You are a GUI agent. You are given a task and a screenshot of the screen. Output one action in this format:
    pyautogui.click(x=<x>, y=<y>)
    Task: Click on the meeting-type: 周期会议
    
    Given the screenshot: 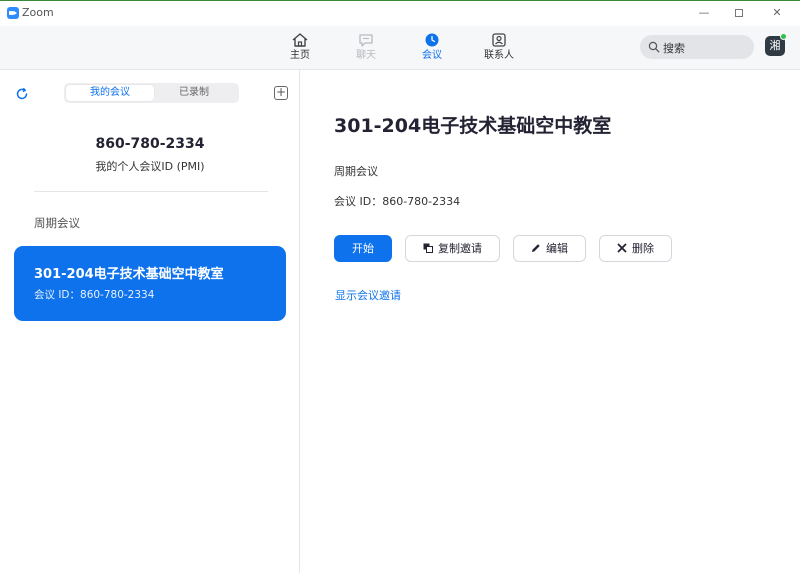 What is the action you would take?
    pyautogui.click(x=356, y=171)
    